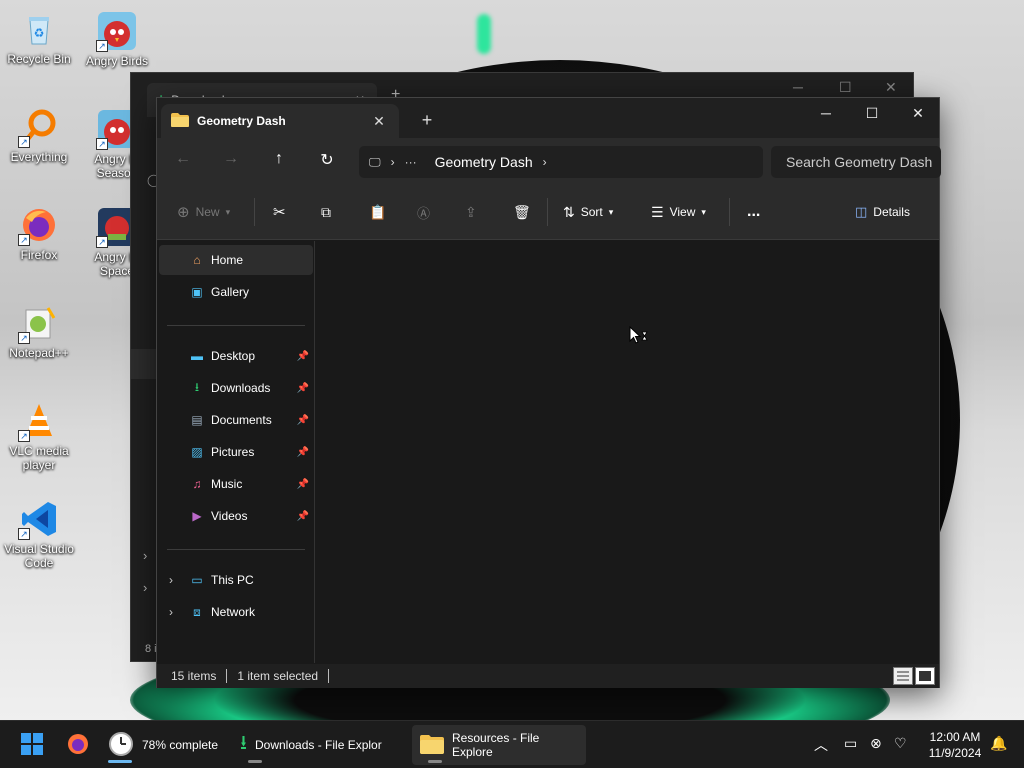 This screenshot has height=768, width=1024. I want to click on cut-button: ✂, so click(279, 212).